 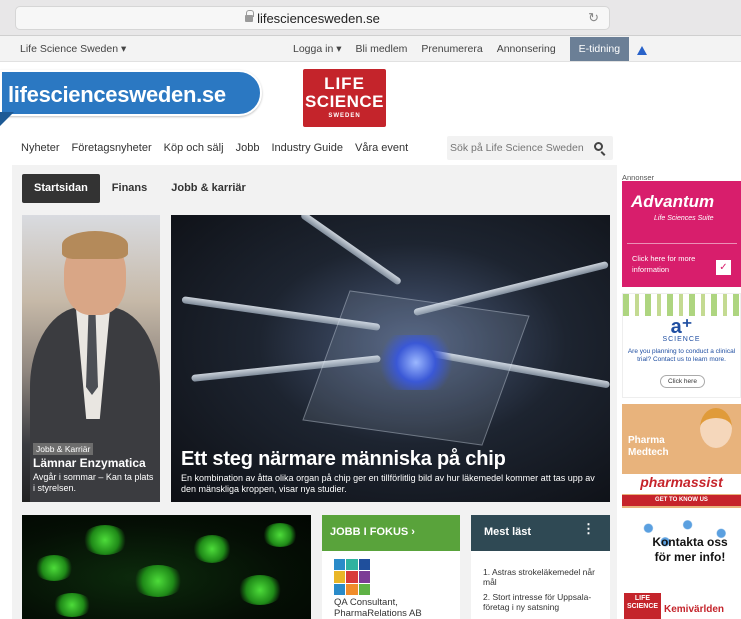 I want to click on domain-banner: lifesciencesweden.se, so click(x=131, y=93).